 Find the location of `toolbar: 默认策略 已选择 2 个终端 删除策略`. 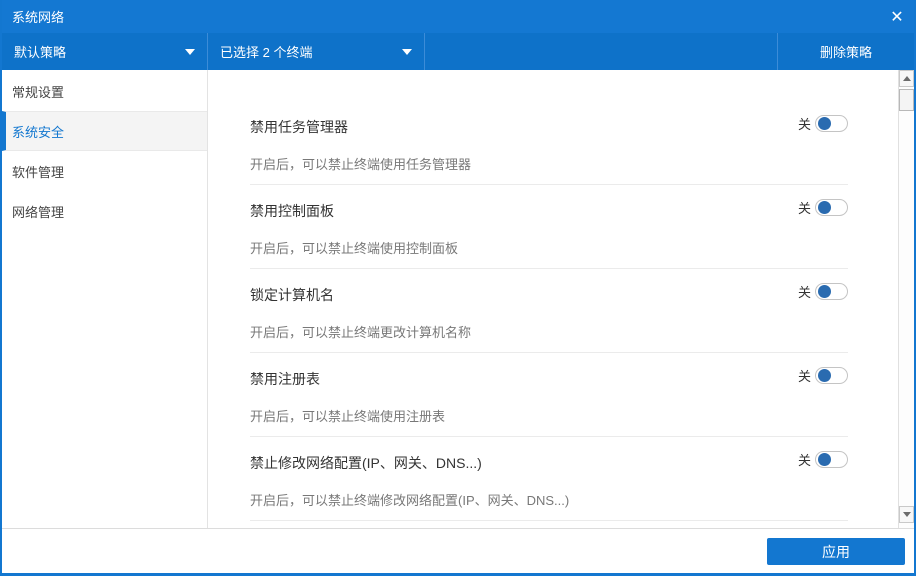

toolbar: 默认策略 已选择 2 个终端 删除策略 is located at coordinates (458, 51).